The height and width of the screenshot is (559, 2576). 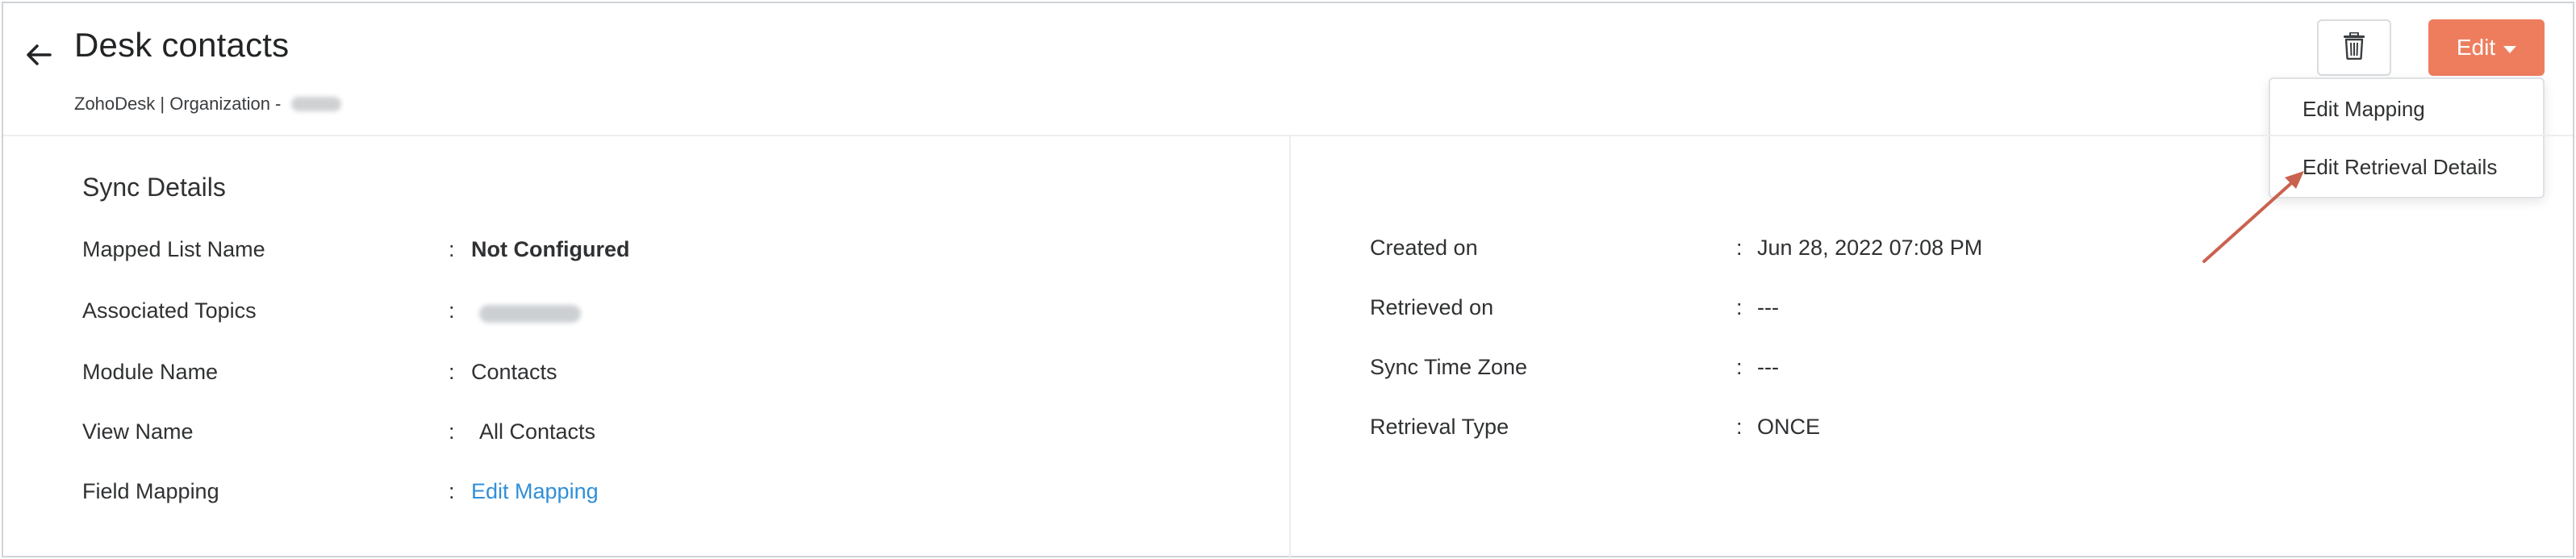 I want to click on field-value-sync-time-zone: ---, so click(x=1768, y=367).